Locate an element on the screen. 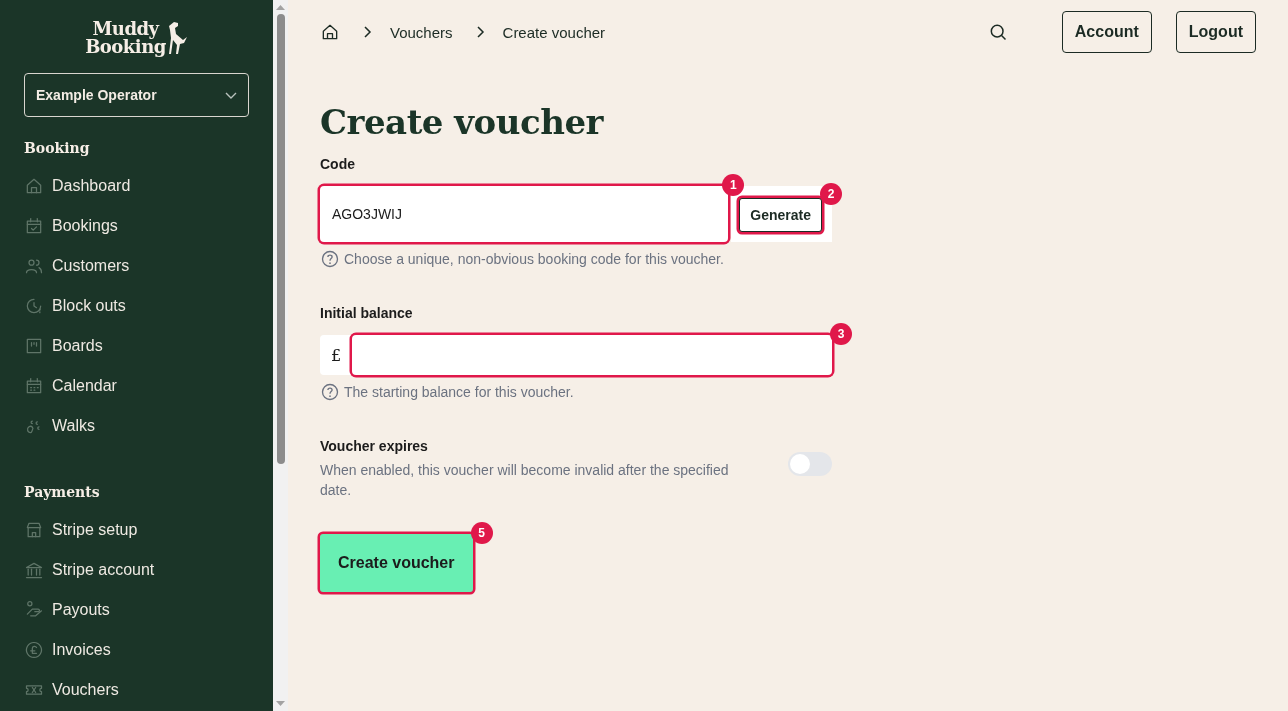 This screenshot has width=1288, height=711. help-text: The starting balance for this voucher. is located at coordinates (459, 392).